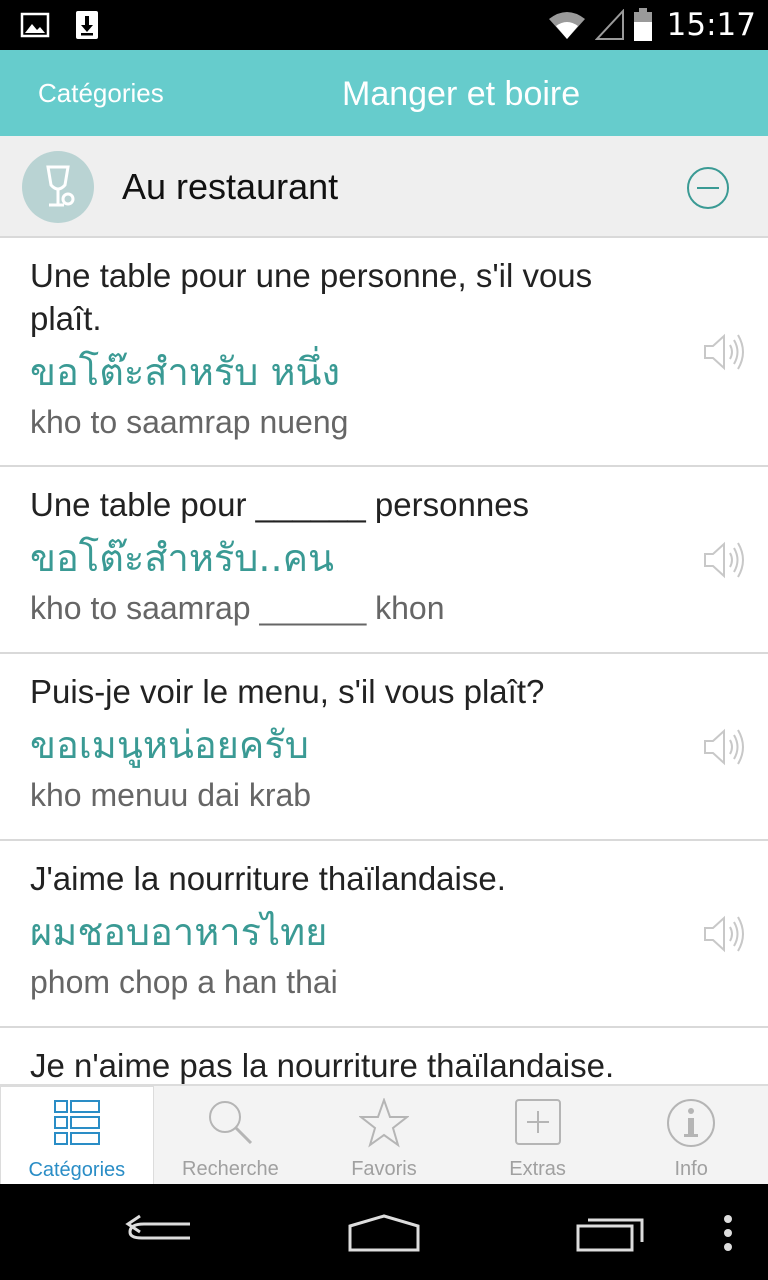 The image size is (768, 1280). Describe the element at coordinates (728, 1233) in the screenshot. I see `overflow-menu-icon` at that location.